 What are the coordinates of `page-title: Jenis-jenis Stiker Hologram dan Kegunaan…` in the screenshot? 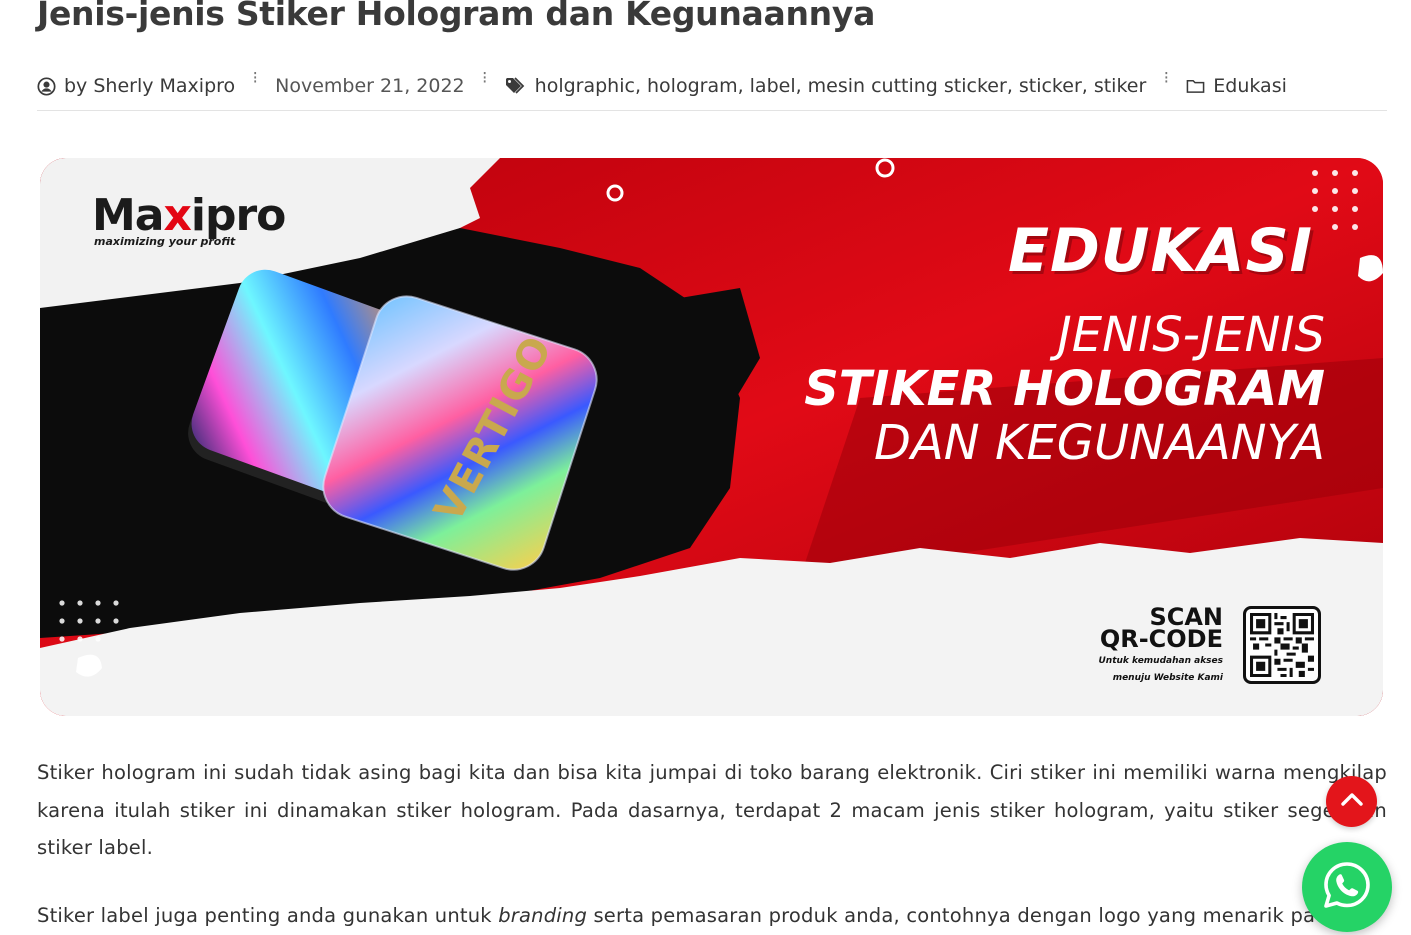 It's located at (456, 16).